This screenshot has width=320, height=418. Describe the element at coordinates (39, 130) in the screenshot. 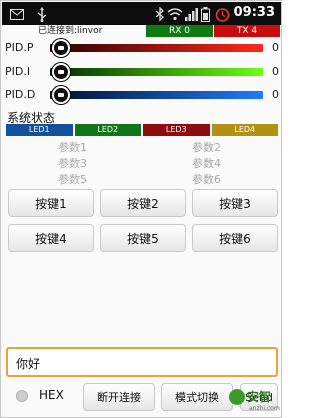

I see `led-1: LED1` at that location.